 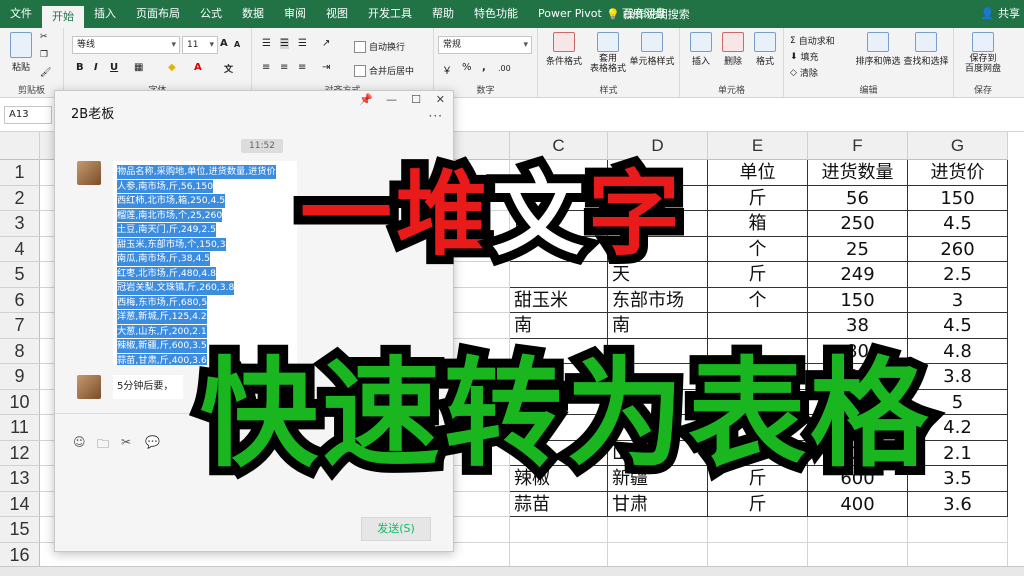 I want to click on cell-styles-button: 单元格样式, so click(x=652, y=49).